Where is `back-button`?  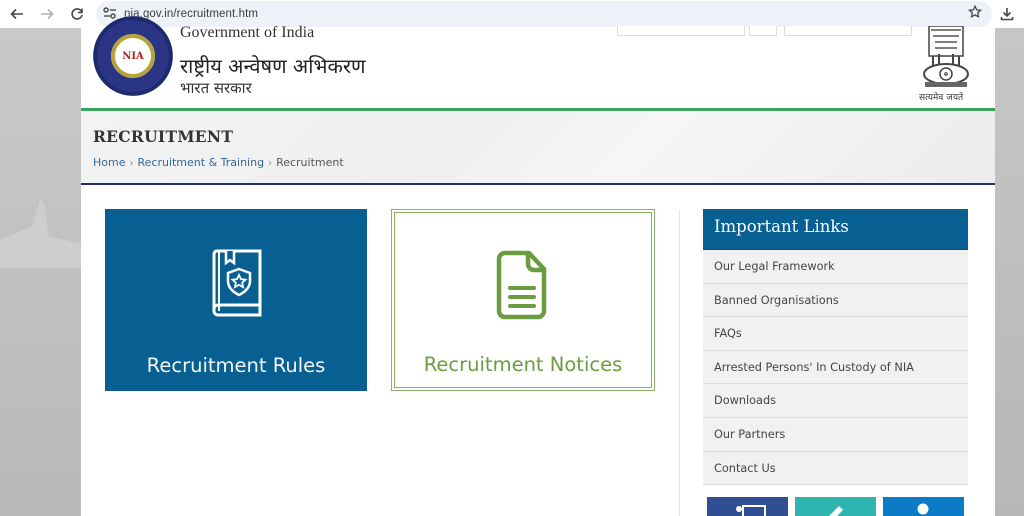 back-button is located at coordinates (17, 14).